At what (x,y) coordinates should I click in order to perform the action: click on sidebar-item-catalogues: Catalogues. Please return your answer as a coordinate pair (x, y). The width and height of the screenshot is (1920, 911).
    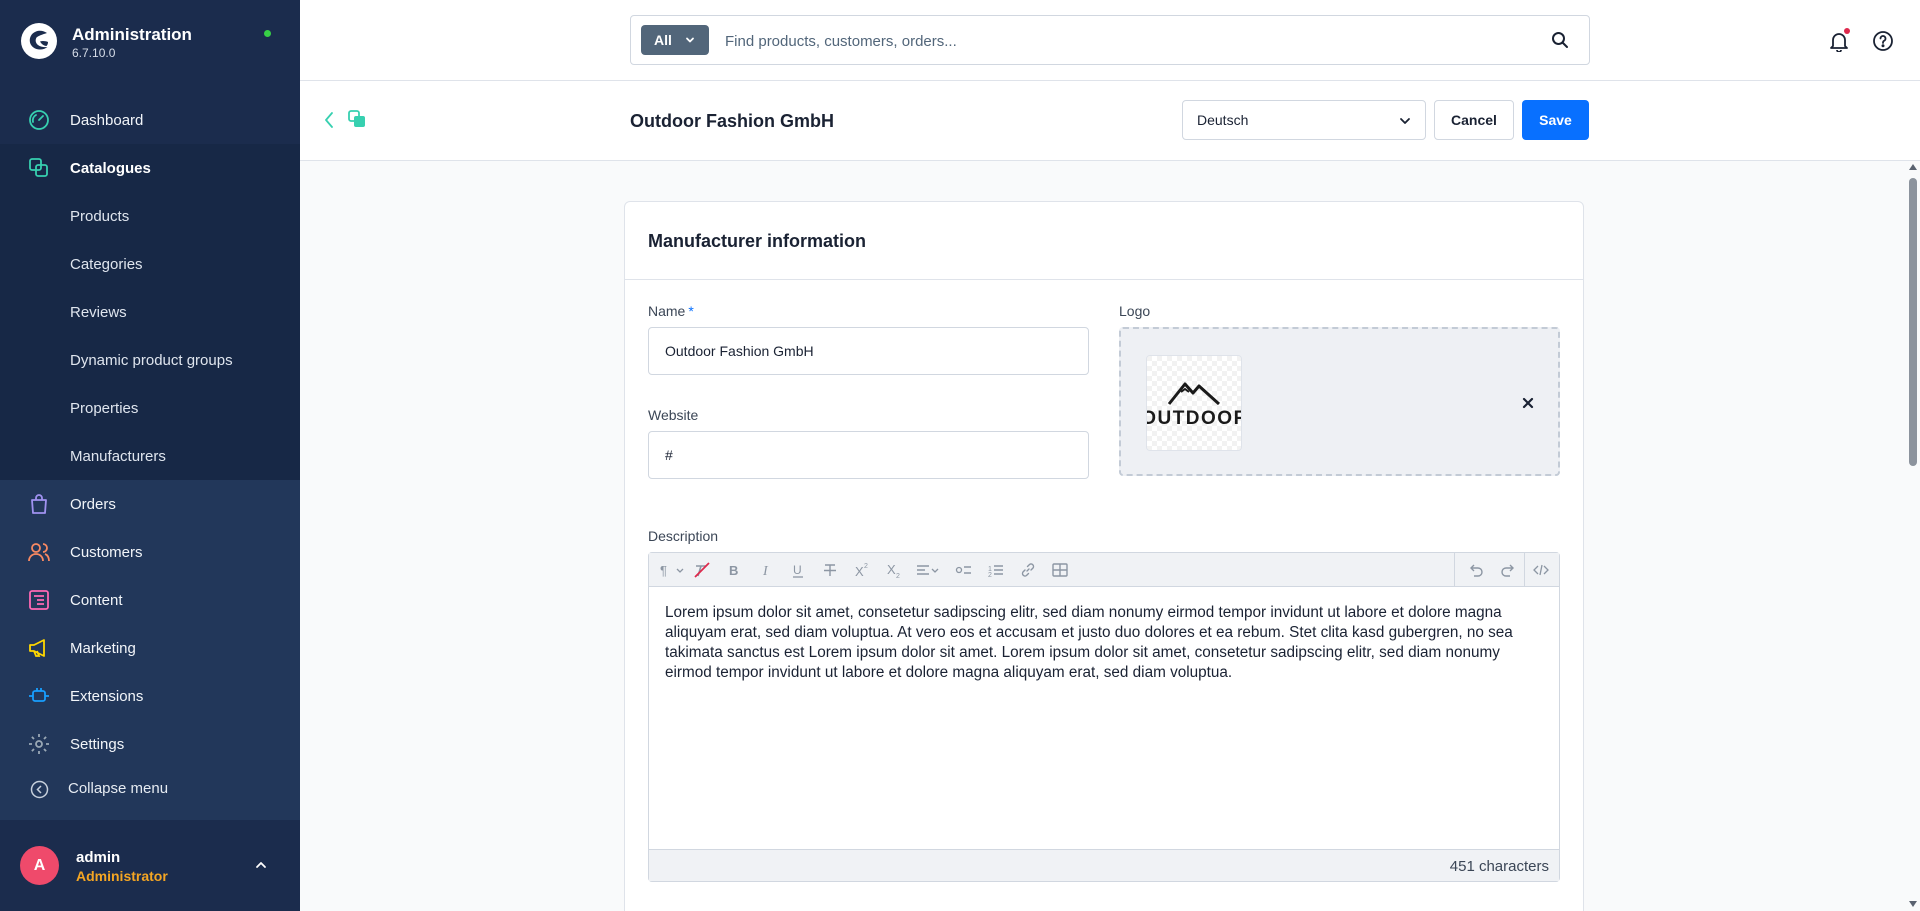
    Looking at the image, I should click on (150, 168).